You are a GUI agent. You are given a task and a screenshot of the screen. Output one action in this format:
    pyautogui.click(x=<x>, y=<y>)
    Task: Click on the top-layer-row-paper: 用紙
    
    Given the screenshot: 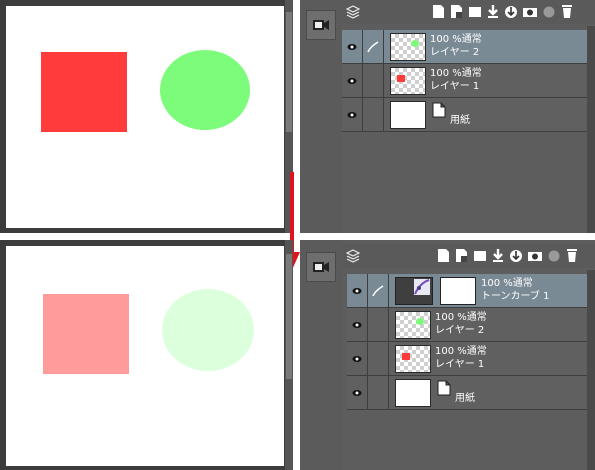 What is the action you would take?
    pyautogui.click(x=468, y=115)
    